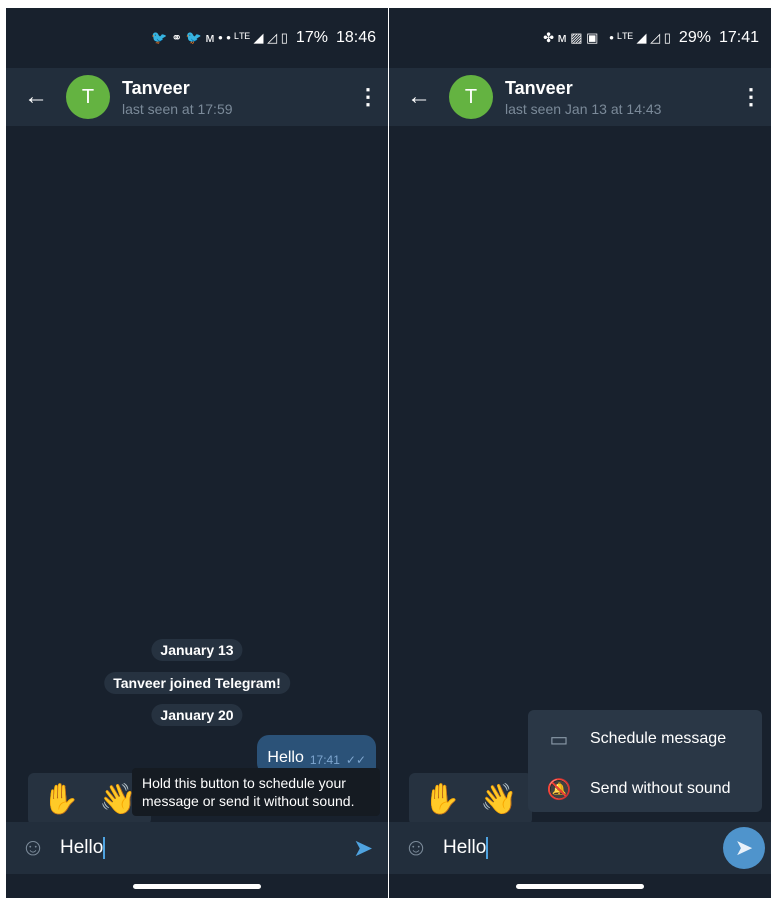 This screenshot has height=904, width=773. What do you see at coordinates (694, 37) in the screenshot?
I see `battery-percent: 29%` at bounding box center [694, 37].